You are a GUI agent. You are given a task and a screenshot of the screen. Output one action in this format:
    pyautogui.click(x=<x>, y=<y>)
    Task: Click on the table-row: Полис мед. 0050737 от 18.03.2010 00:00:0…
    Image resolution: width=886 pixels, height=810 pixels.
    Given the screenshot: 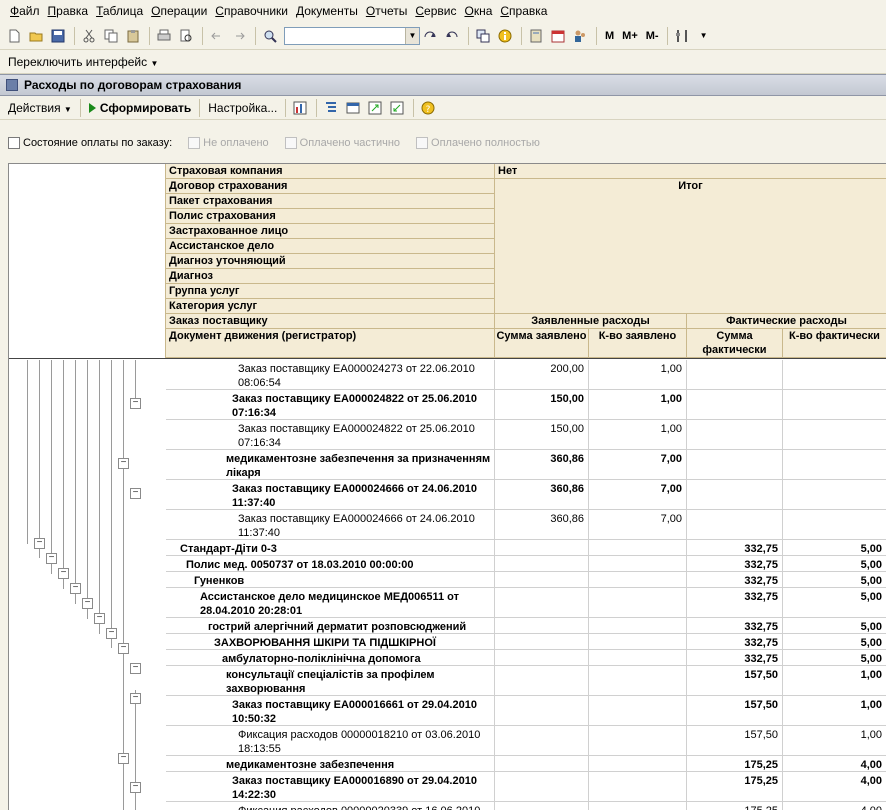 What is the action you would take?
    pyautogui.click(x=526, y=564)
    